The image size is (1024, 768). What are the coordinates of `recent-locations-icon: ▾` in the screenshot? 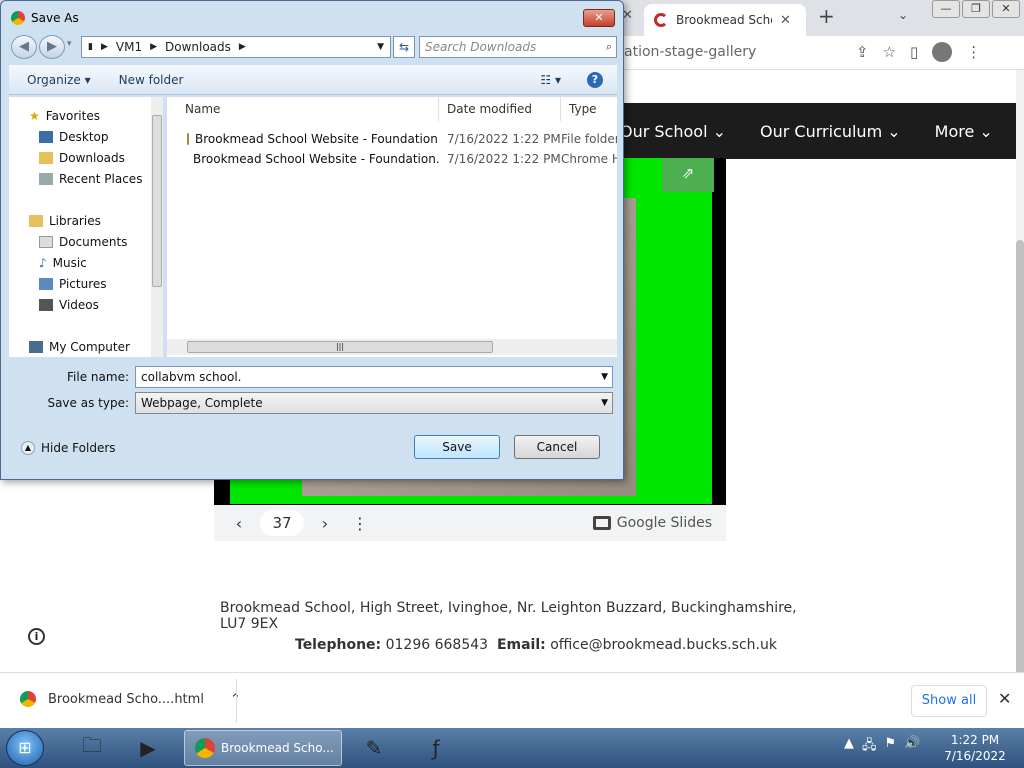 It's located at (69, 44).